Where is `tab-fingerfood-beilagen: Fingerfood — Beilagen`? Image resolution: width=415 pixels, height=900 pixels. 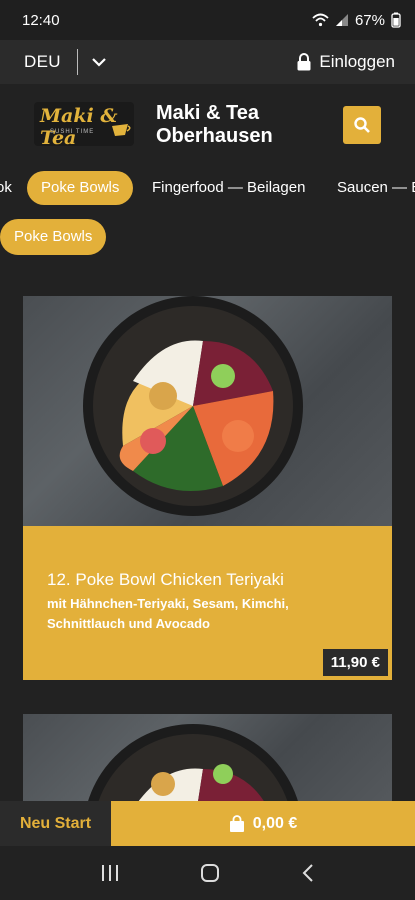 tab-fingerfood-beilagen: Fingerfood — Beilagen is located at coordinates (228, 188).